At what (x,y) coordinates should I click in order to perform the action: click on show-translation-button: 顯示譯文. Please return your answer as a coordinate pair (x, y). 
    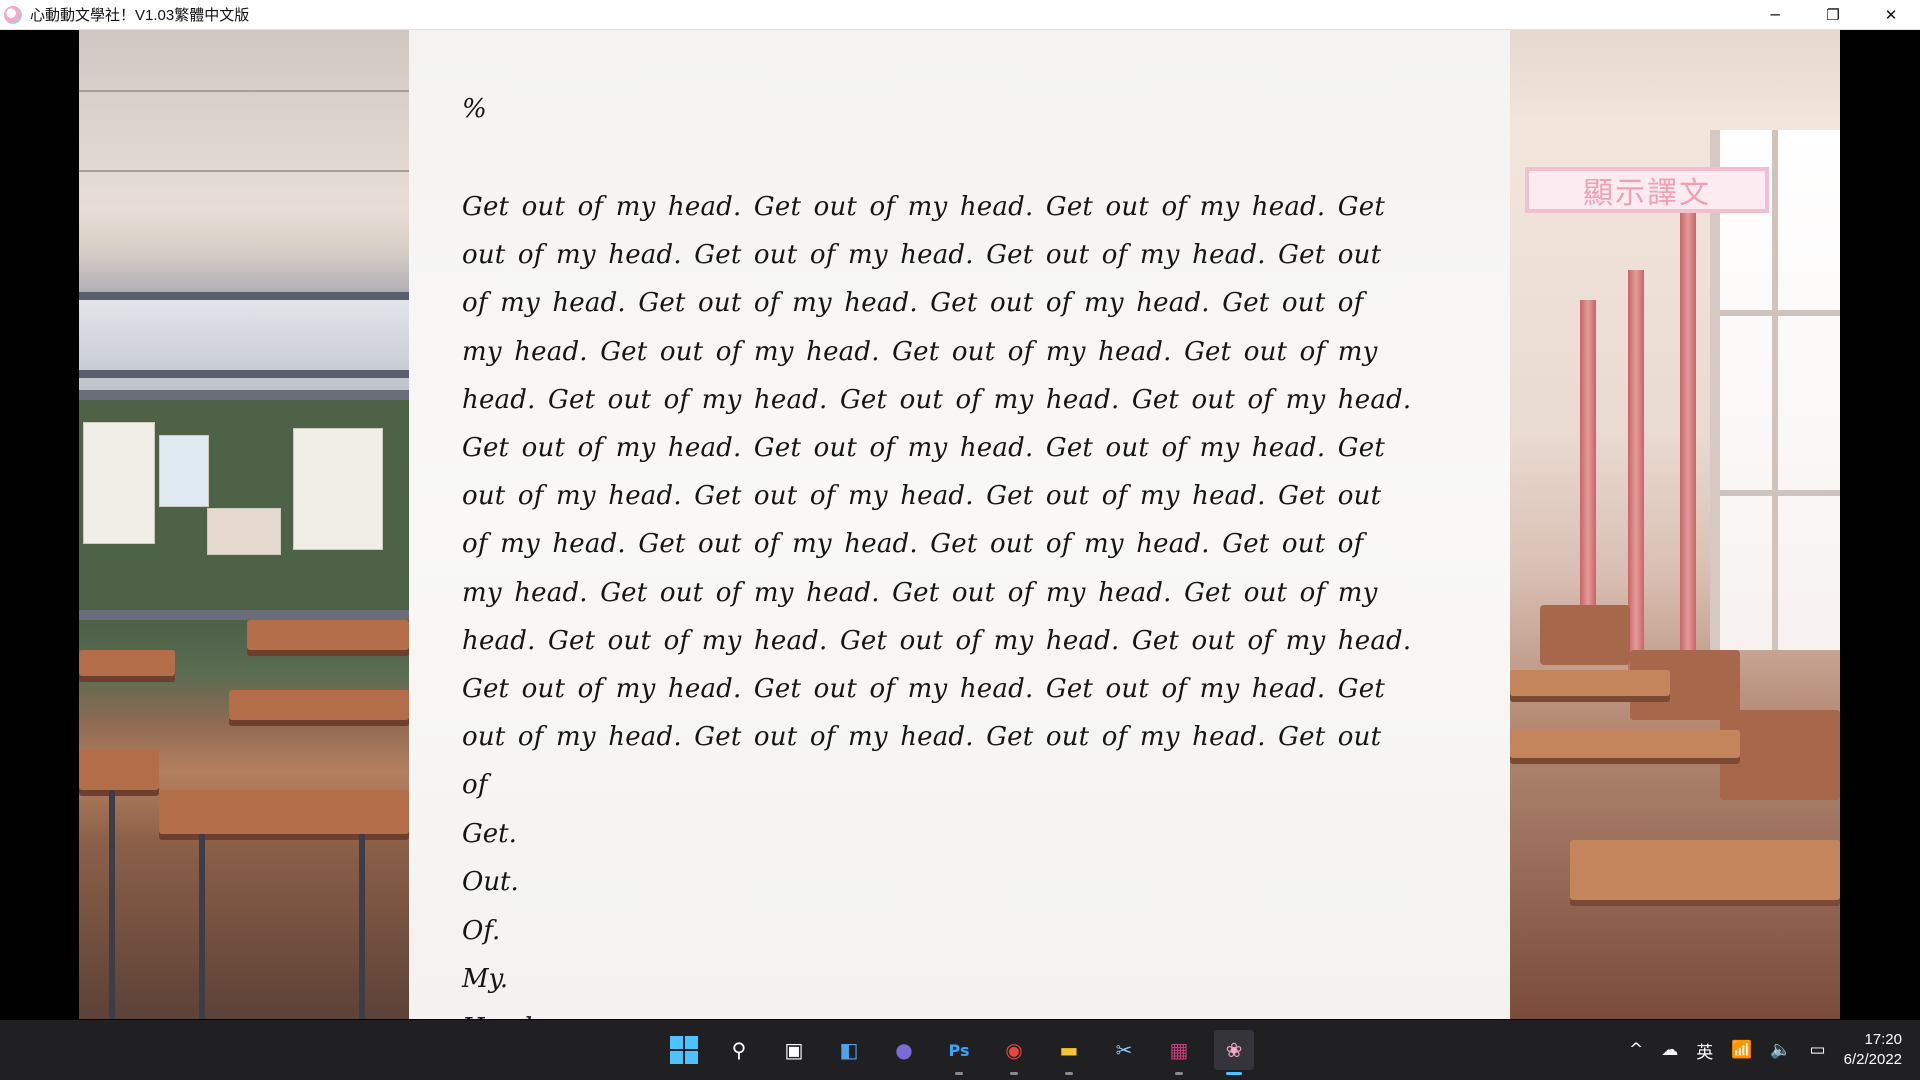
    Looking at the image, I should click on (1647, 190).